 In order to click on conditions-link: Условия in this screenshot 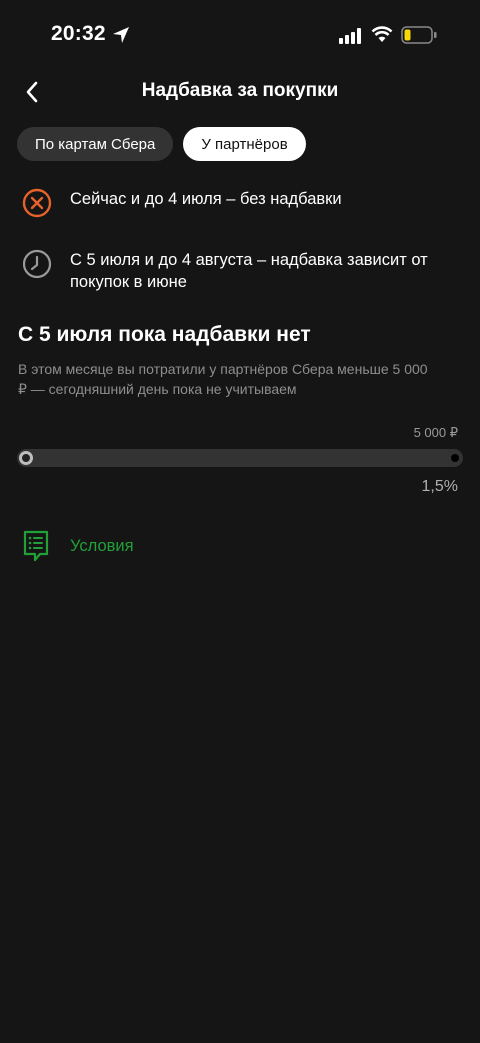, I will do `click(78, 546)`.